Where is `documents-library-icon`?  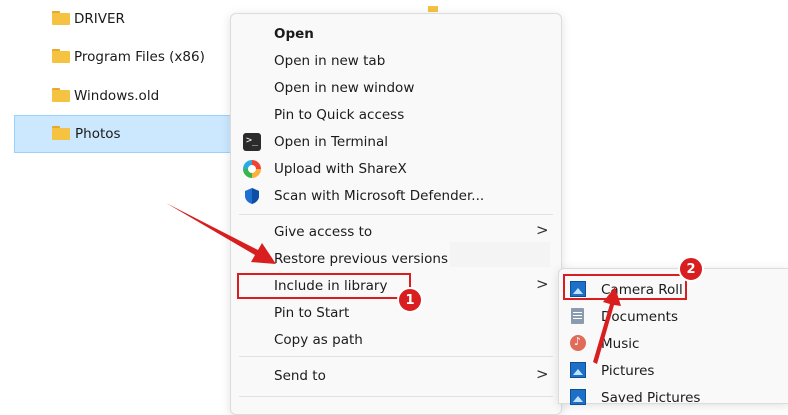
documents-library-icon is located at coordinates (577, 316).